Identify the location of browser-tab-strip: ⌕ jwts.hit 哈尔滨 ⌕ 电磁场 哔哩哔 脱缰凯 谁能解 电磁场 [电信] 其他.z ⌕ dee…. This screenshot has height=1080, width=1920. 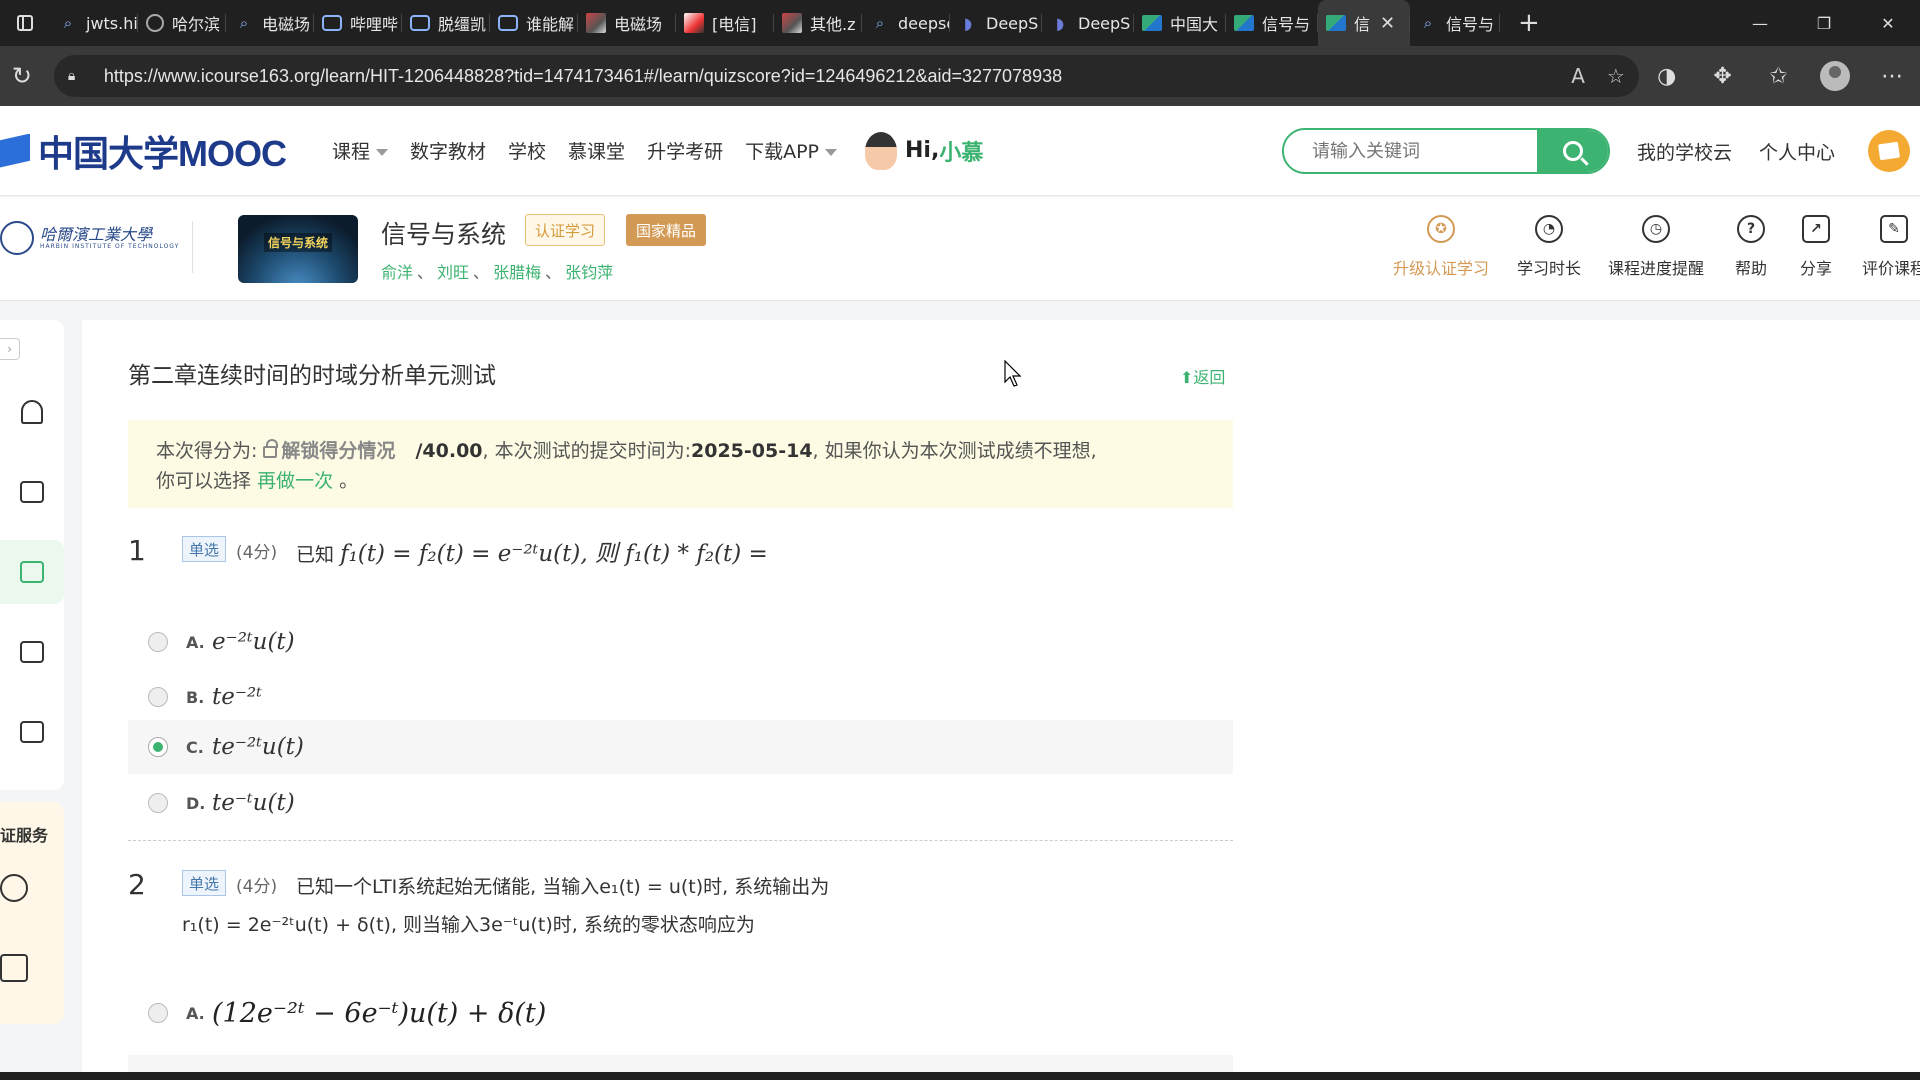
(960, 23).